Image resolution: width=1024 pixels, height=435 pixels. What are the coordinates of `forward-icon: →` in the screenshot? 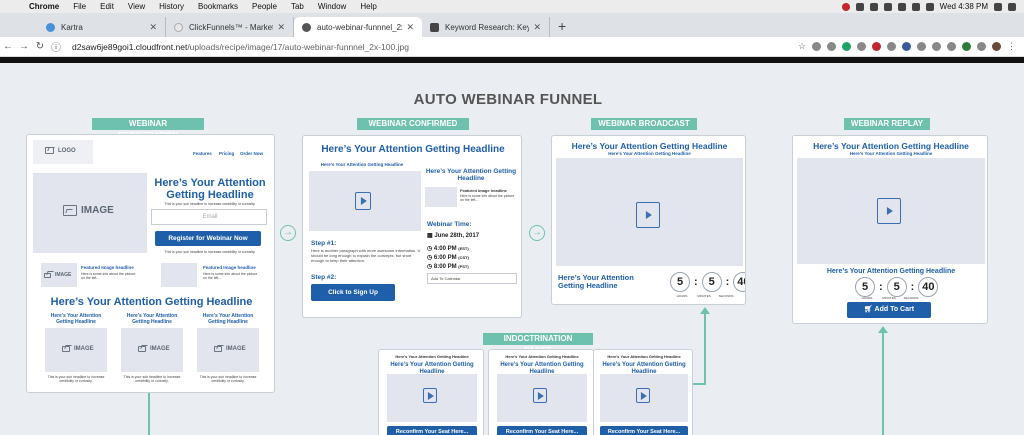 It's located at (24, 46).